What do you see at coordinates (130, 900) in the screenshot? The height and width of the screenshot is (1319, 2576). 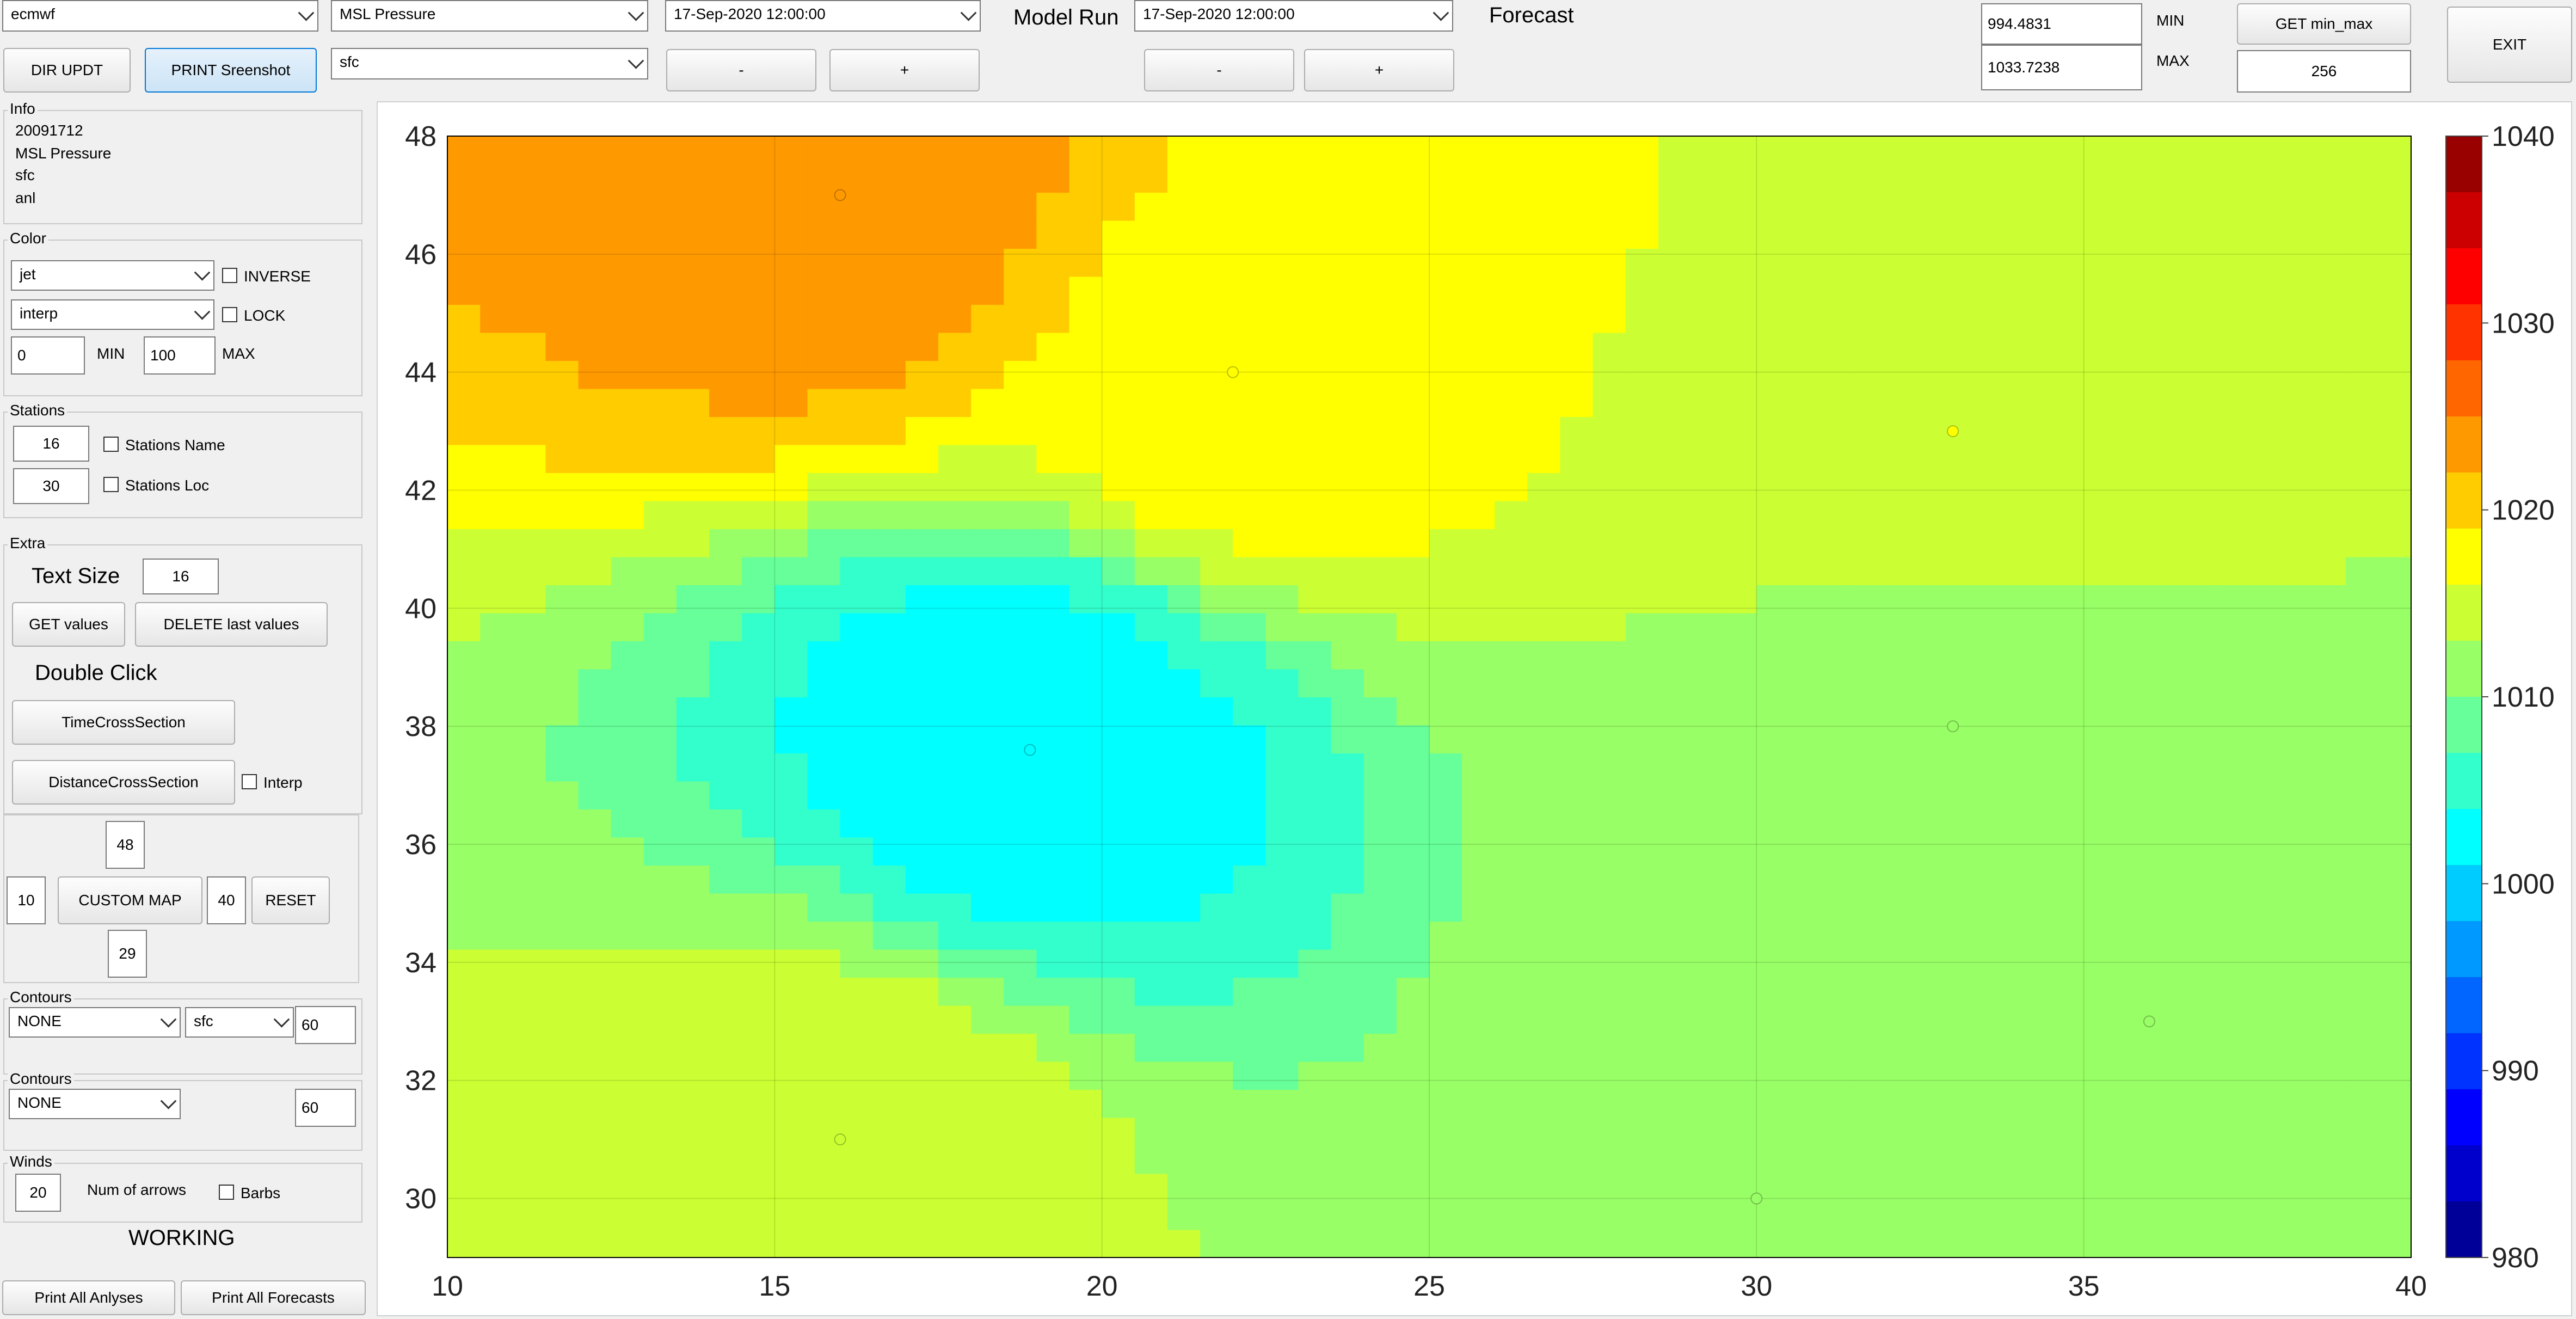 I see `custom-map-button: CUSTOM MAP` at bounding box center [130, 900].